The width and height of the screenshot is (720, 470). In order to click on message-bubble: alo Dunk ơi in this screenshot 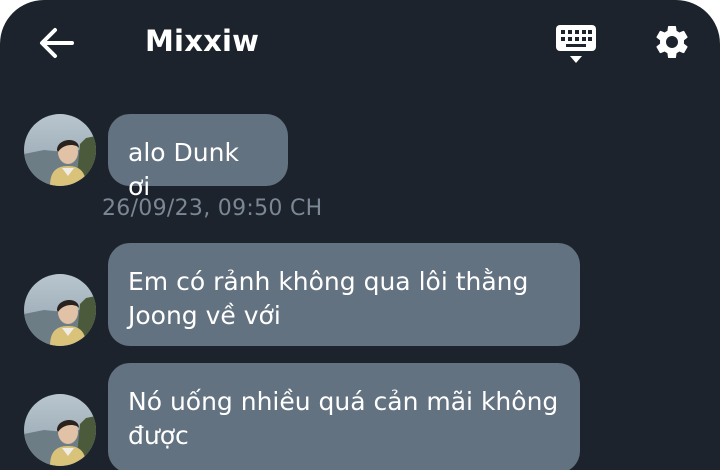, I will do `click(198, 157)`.